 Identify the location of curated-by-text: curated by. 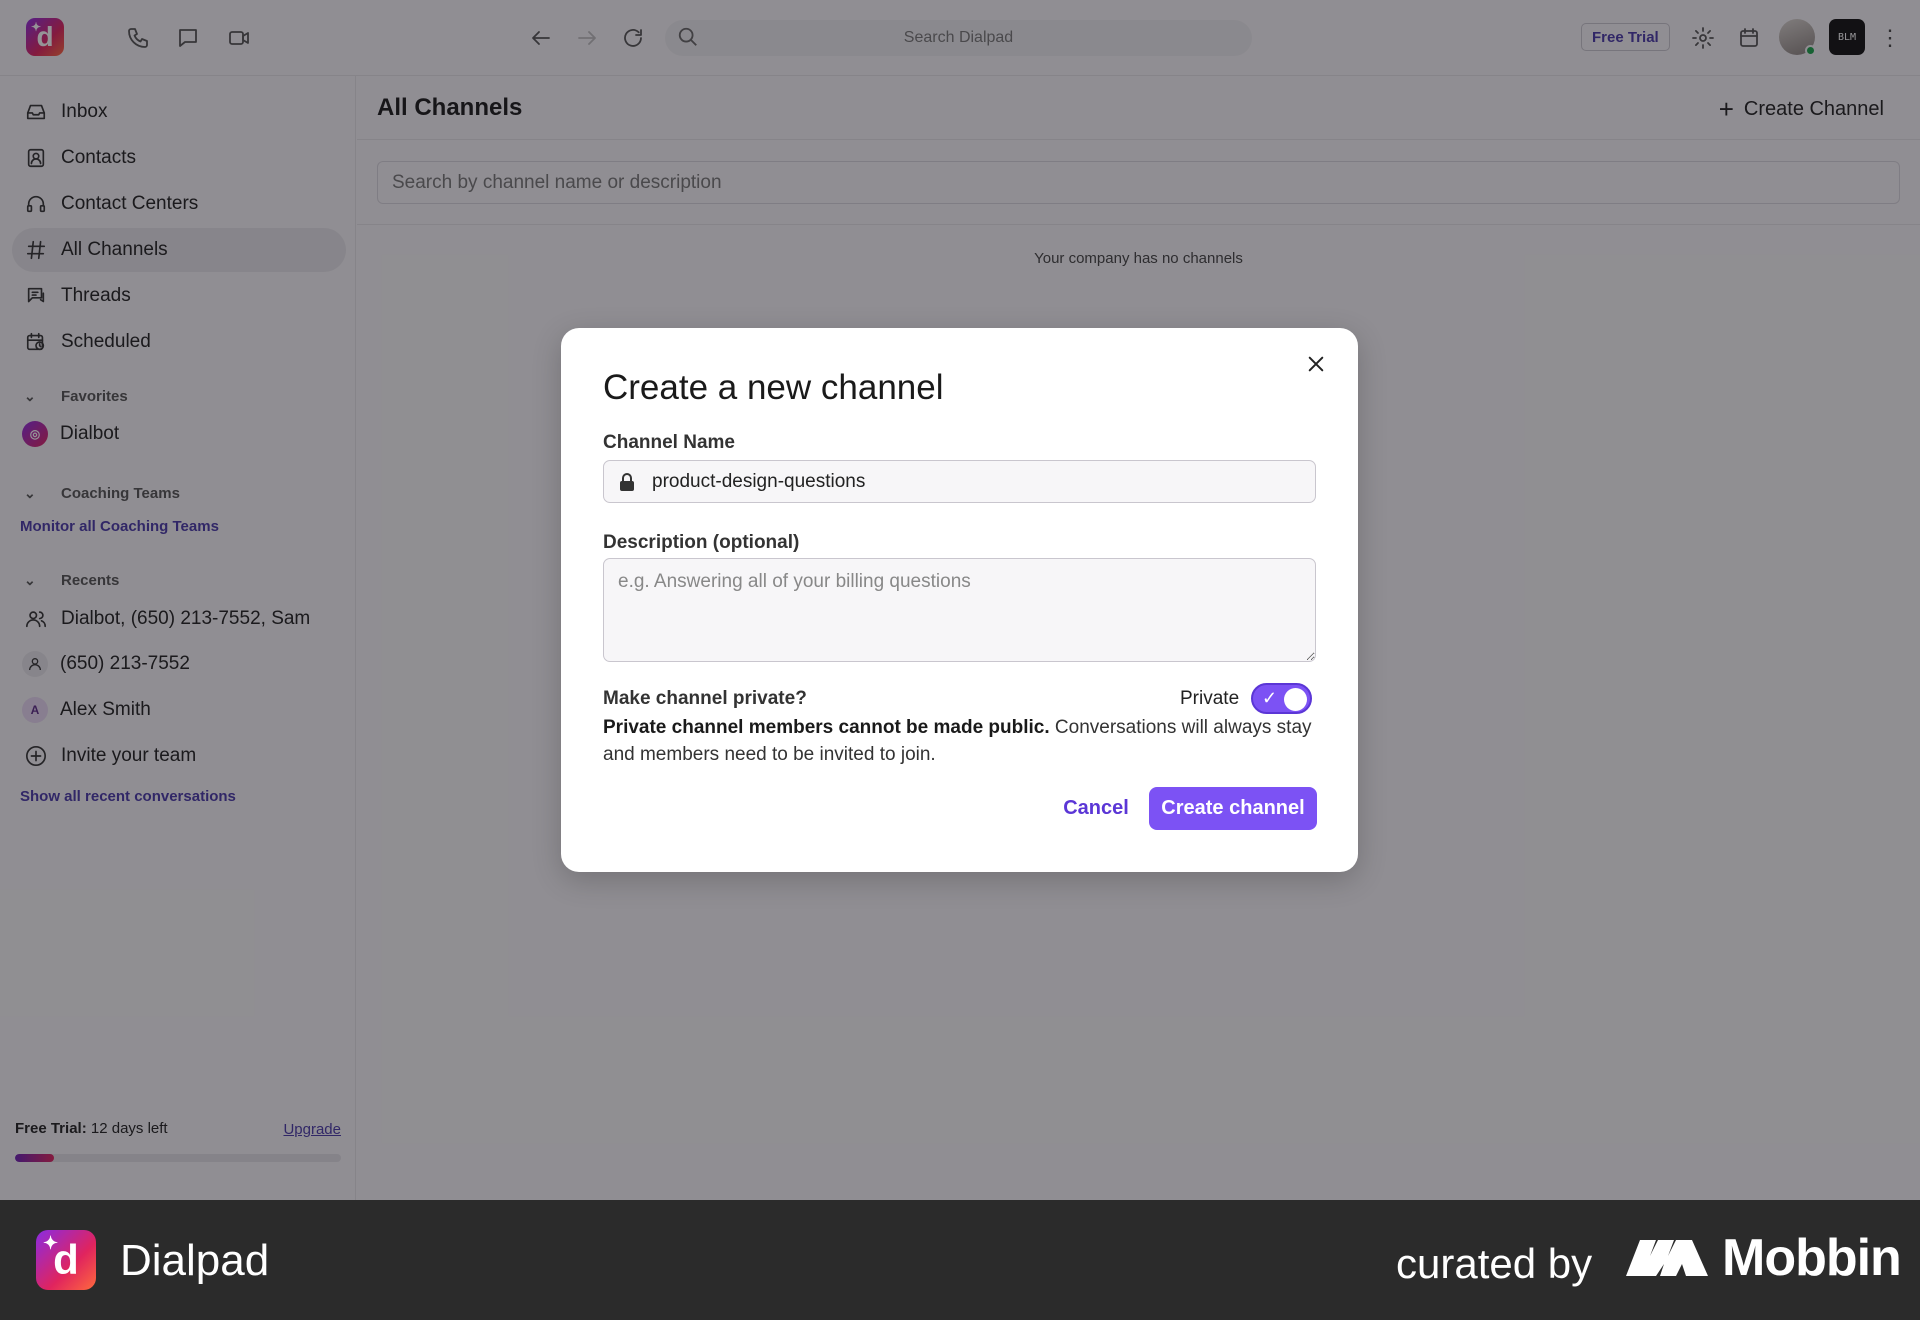
(1494, 1263).